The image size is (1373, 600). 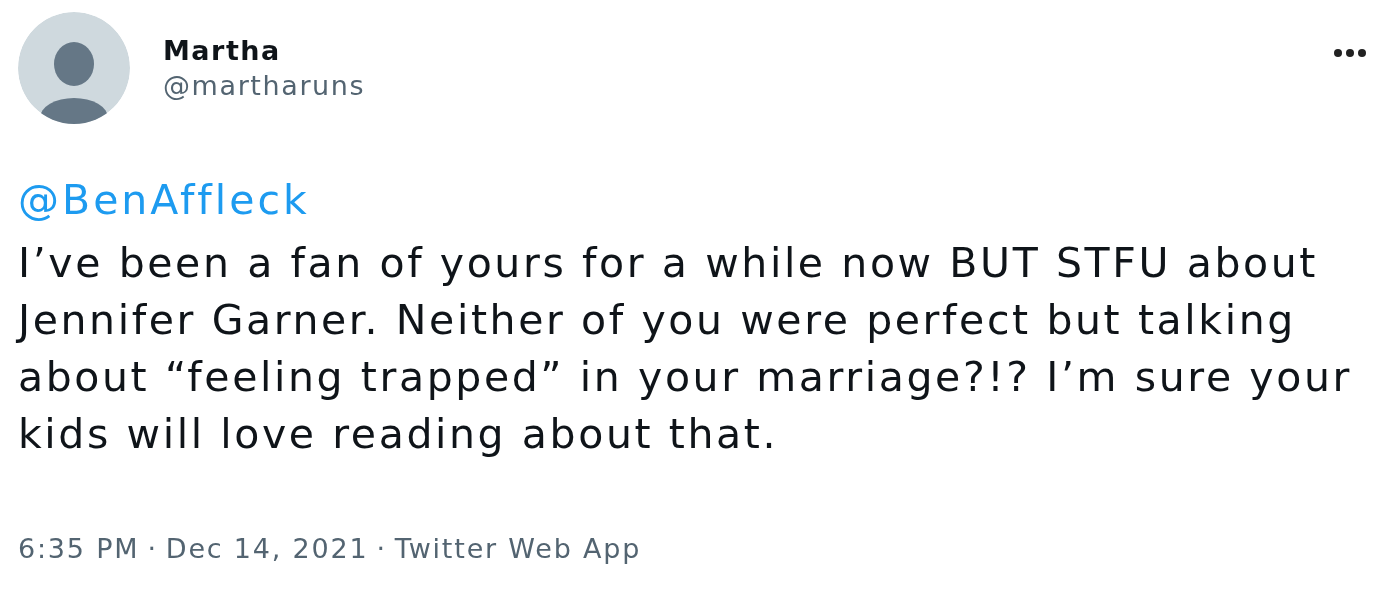 What do you see at coordinates (264, 51) in the screenshot?
I see `author-name: Martha` at bounding box center [264, 51].